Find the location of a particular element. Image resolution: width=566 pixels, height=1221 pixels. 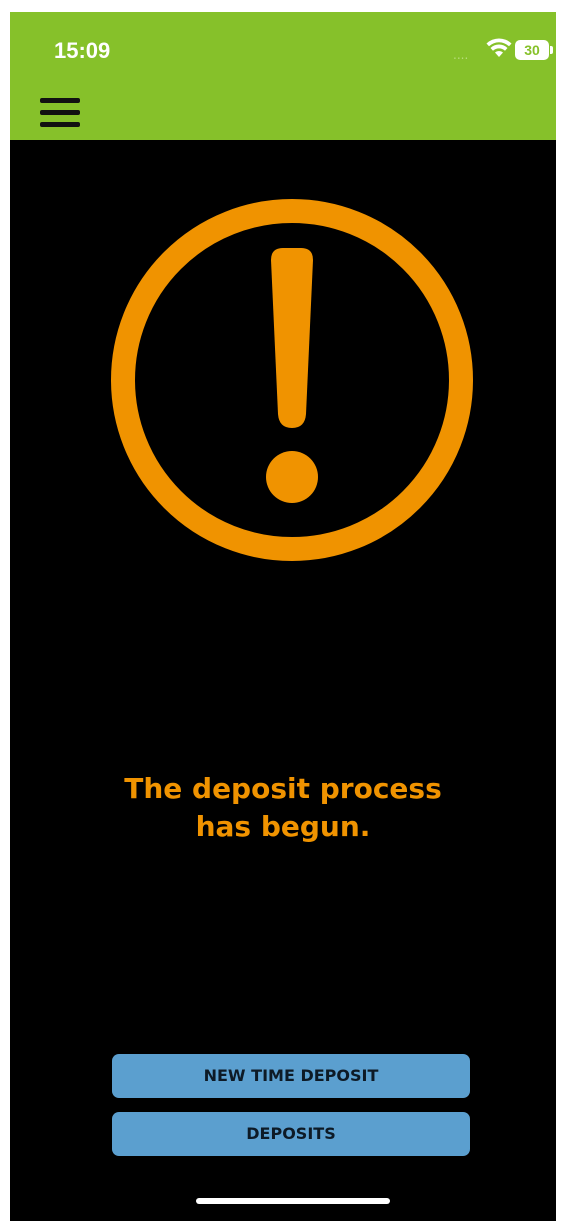

status-message-line1: The deposit process is located at coordinates (283, 788).